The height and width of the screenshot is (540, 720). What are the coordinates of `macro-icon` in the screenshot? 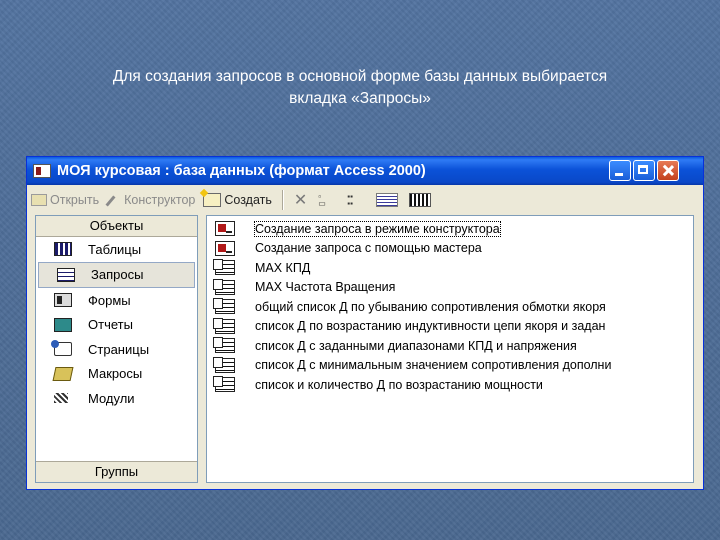 It's located at (63, 373).